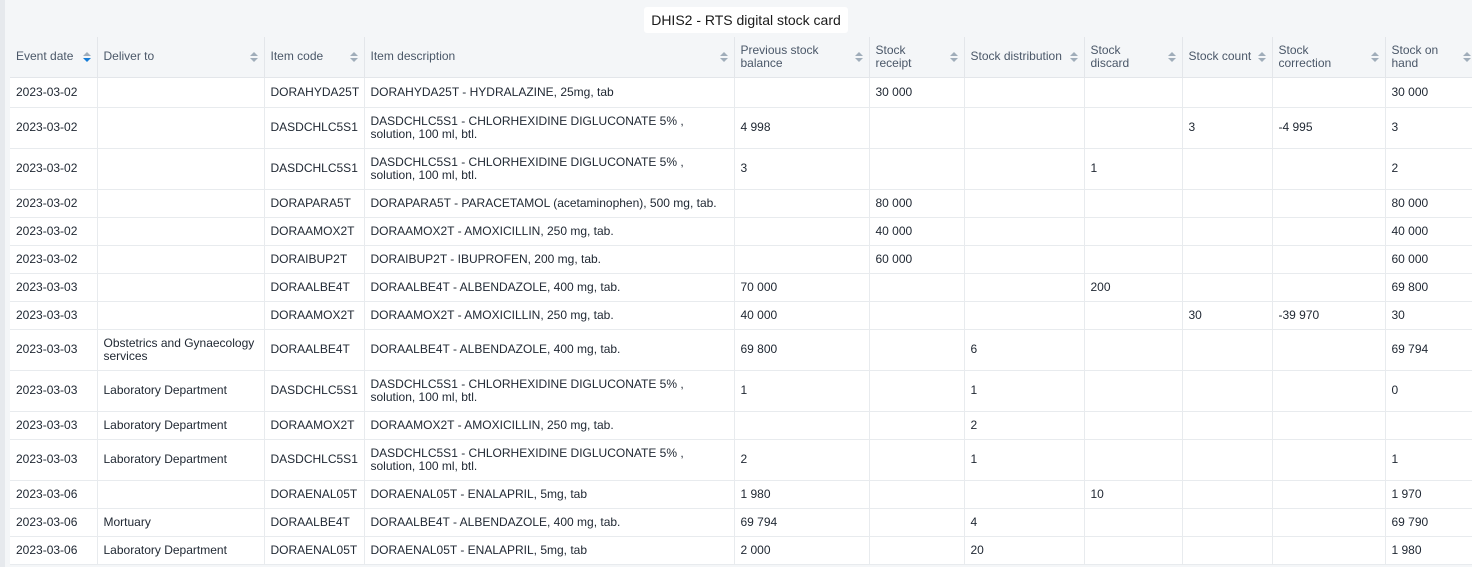 The height and width of the screenshot is (567, 1472). I want to click on column-header-event-date: Event date, so click(54, 57).